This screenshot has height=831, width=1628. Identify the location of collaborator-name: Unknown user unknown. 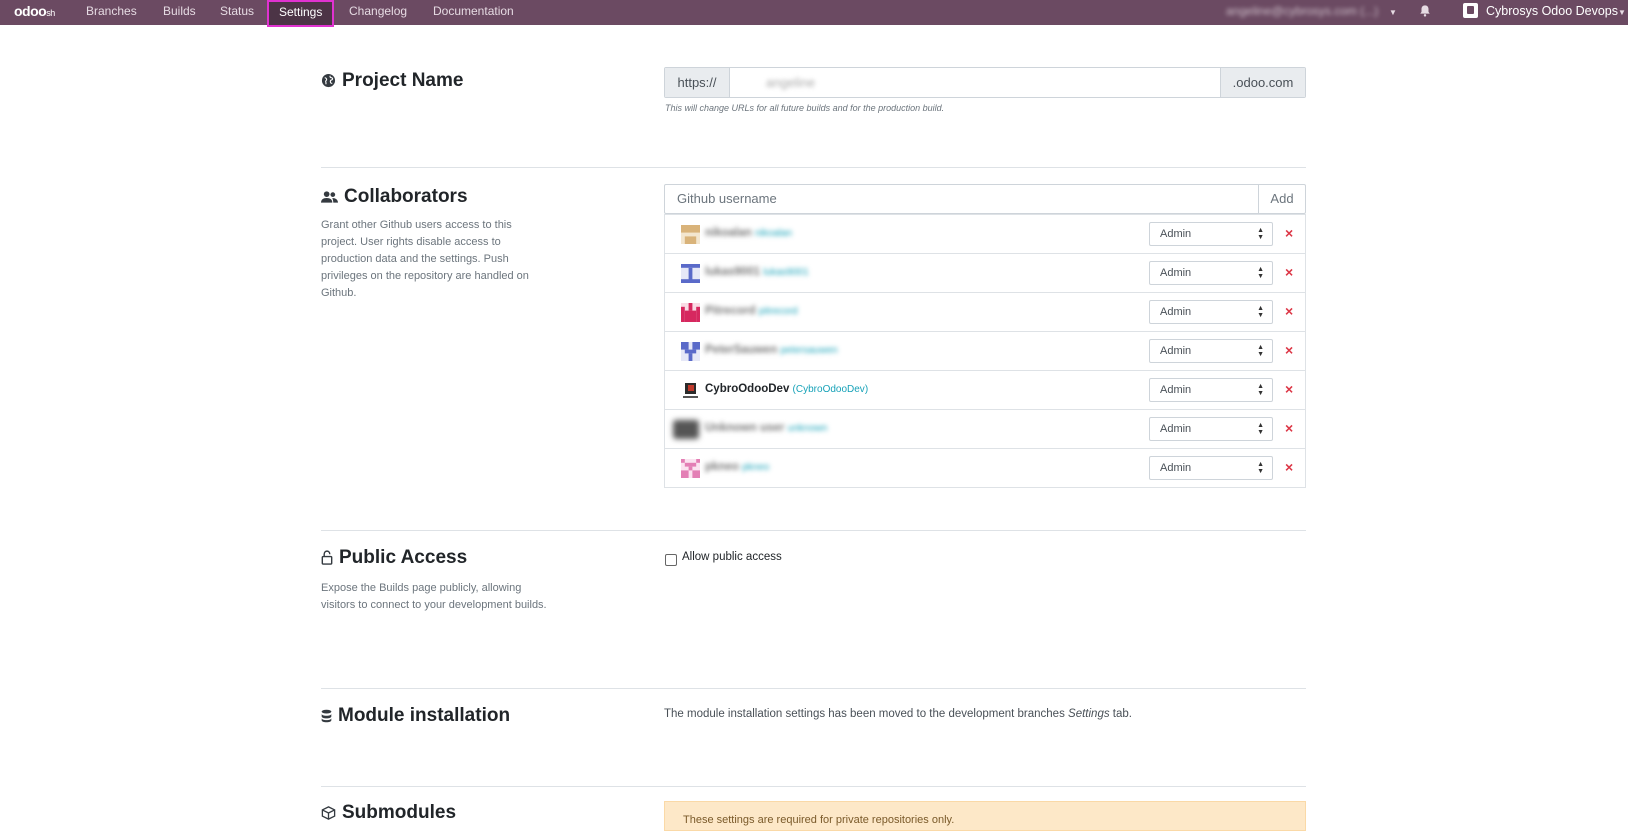
(766, 428).